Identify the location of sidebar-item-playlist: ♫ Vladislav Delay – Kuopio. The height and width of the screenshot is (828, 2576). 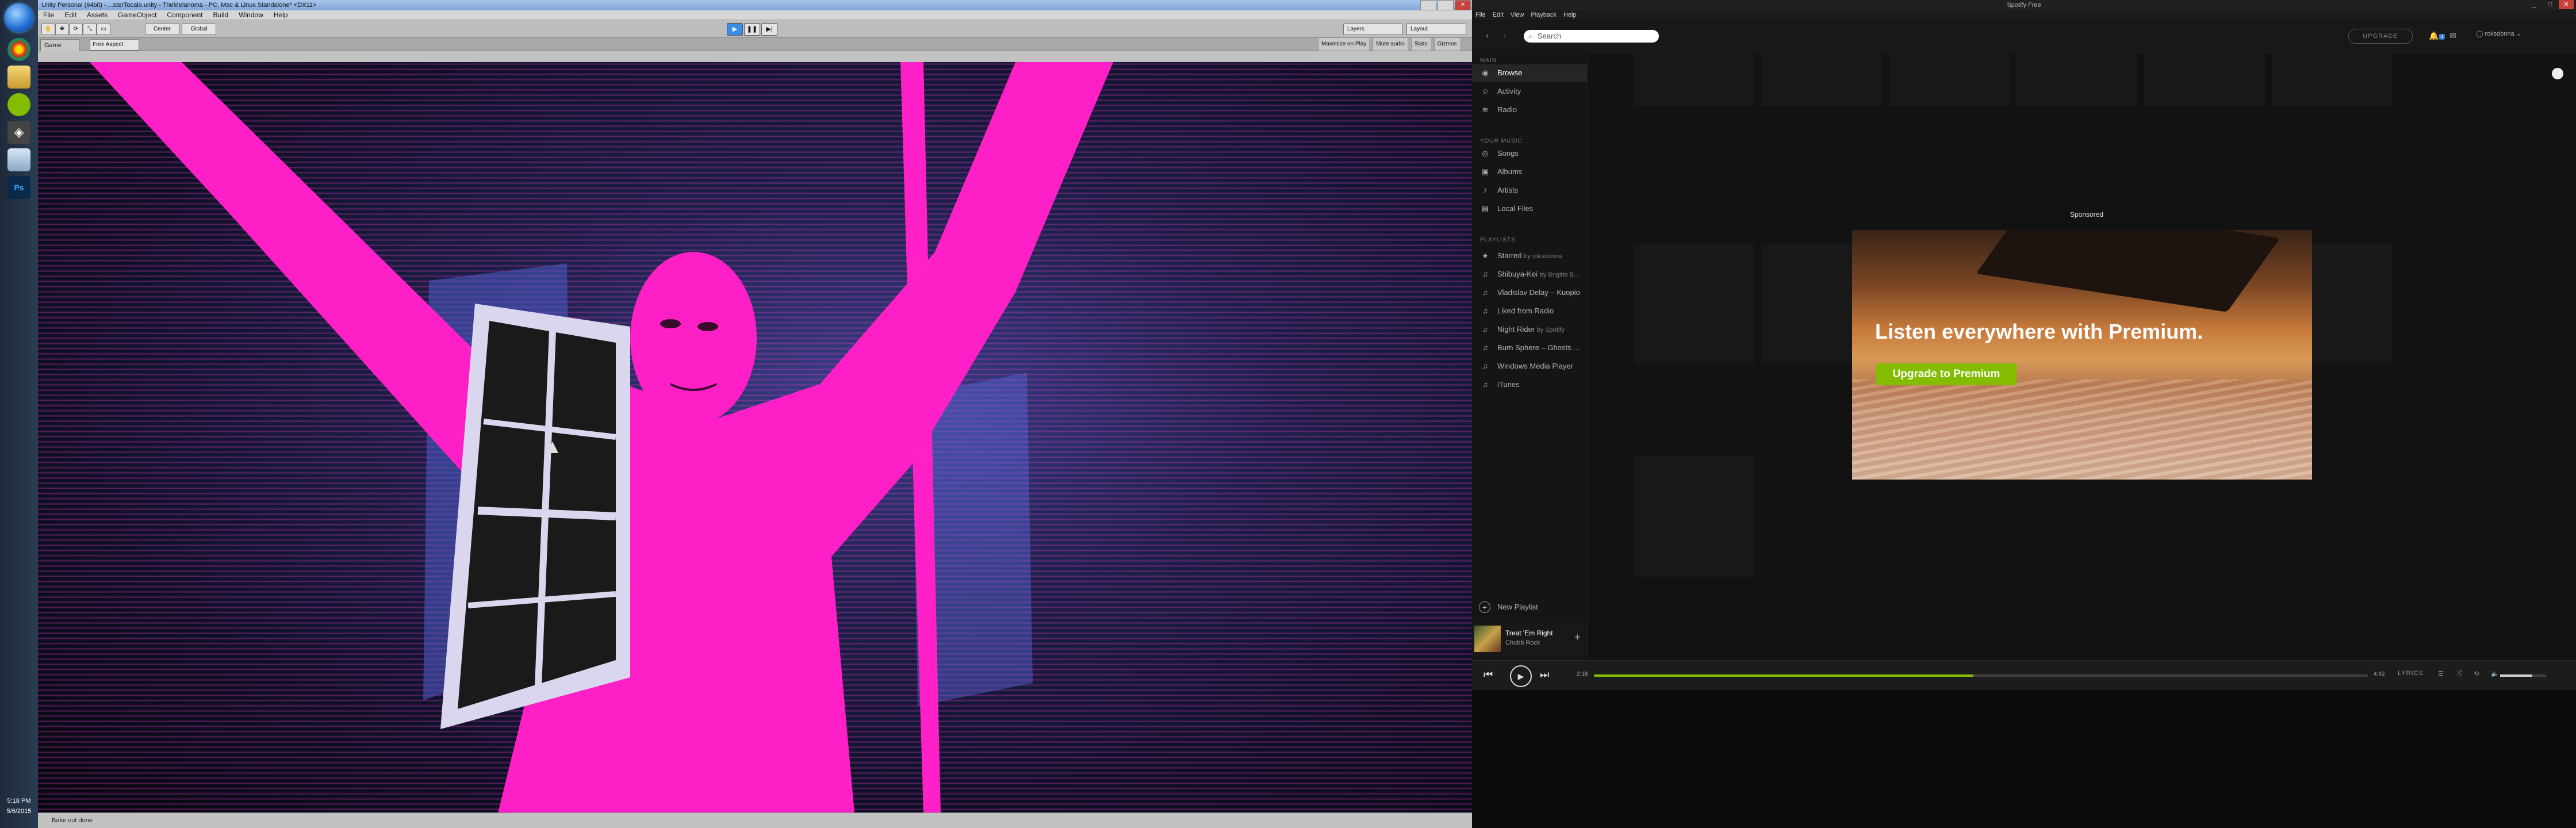
(1529, 292).